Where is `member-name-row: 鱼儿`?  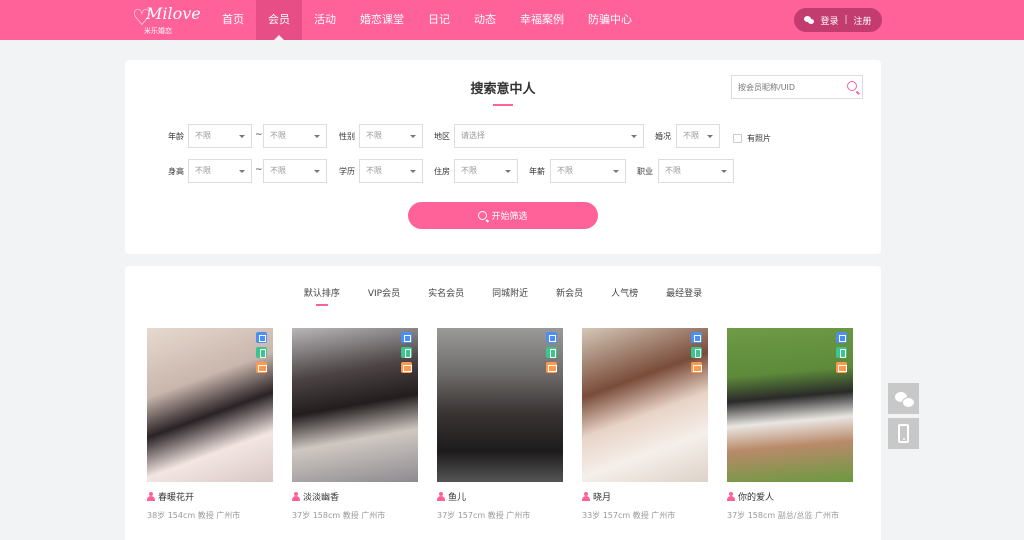 member-name-row: 鱼儿 is located at coordinates (500, 496).